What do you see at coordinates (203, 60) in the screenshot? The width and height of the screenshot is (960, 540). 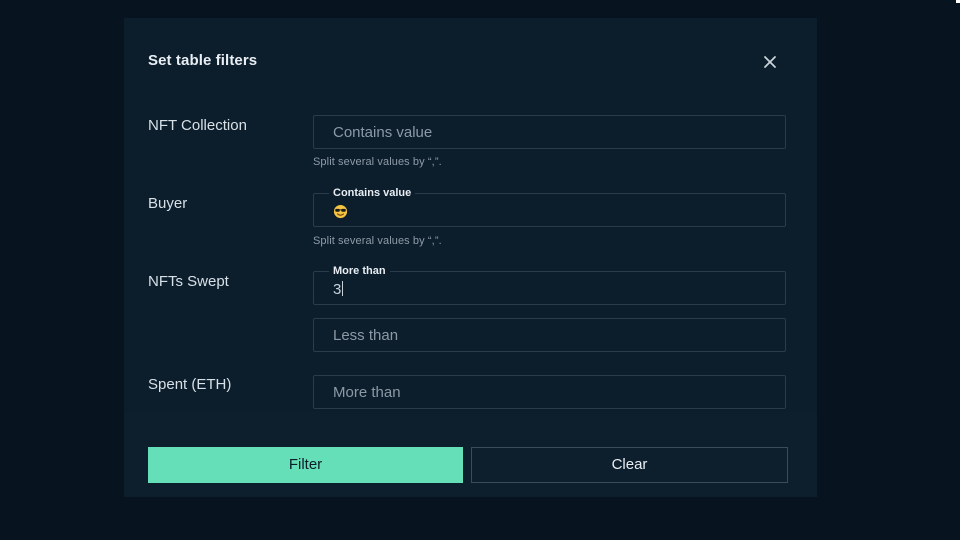 I see `modal-title: Set table filters` at bounding box center [203, 60].